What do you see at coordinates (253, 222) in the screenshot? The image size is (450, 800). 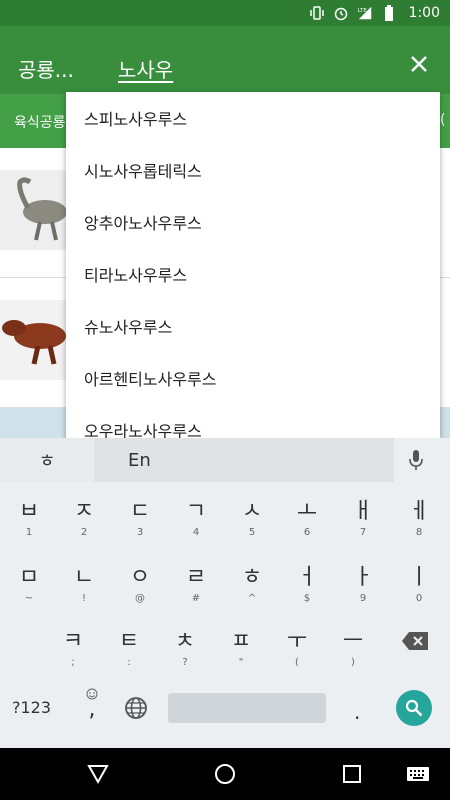 I see `suggestion-item: 앙추아노사우루스` at bounding box center [253, 222].